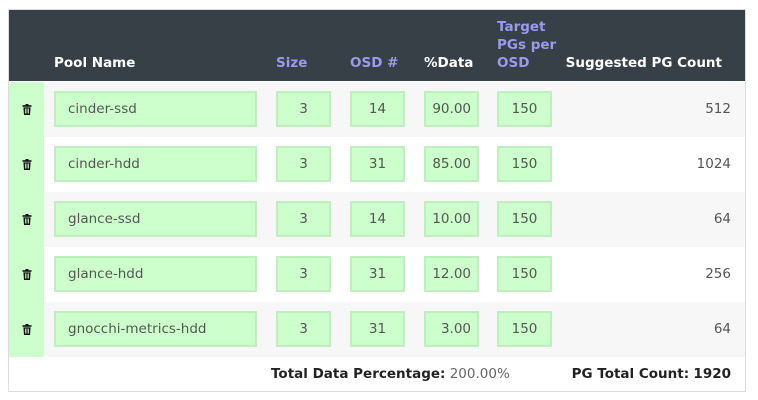 The width and height of the screenshot is (758, 400). I want to click on header-target-pgs-line3: OSD, so click(513, 63).